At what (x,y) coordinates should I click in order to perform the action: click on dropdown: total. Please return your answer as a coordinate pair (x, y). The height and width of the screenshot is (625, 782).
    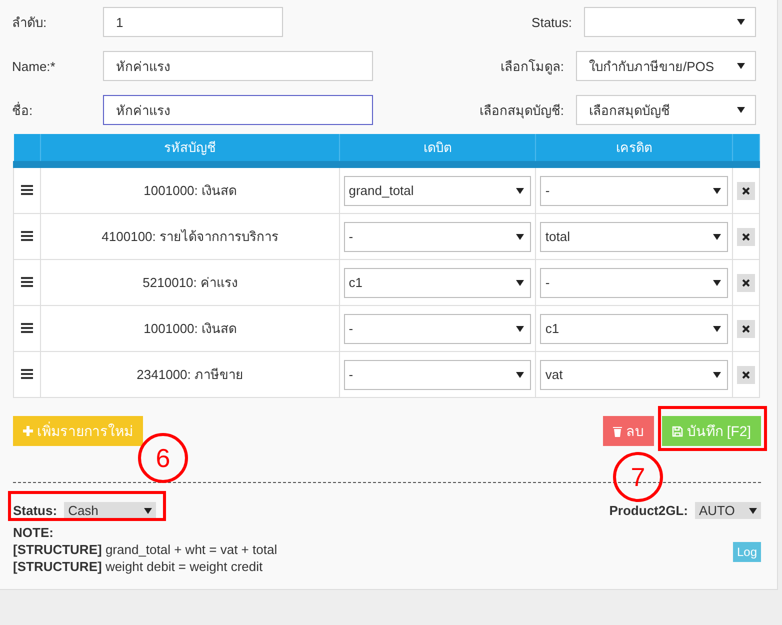
    Looking at the image, I should click on (634, 237).